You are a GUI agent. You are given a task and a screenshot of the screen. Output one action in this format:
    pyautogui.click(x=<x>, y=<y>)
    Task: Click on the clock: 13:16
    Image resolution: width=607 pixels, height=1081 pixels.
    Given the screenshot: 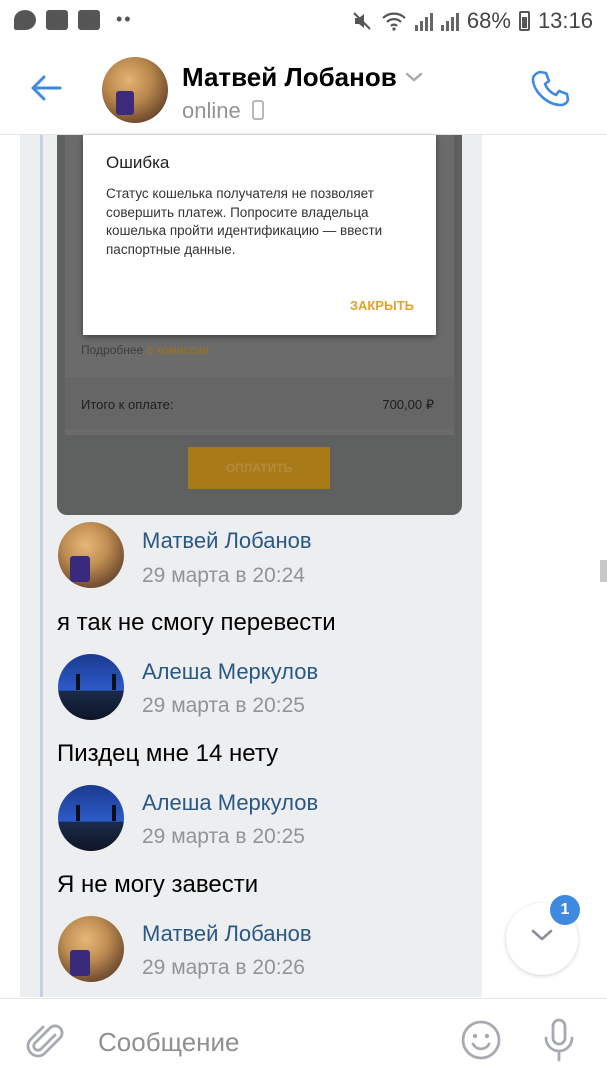 What is the action you would take?
    pyautogui.click(x=565, y=20)
    